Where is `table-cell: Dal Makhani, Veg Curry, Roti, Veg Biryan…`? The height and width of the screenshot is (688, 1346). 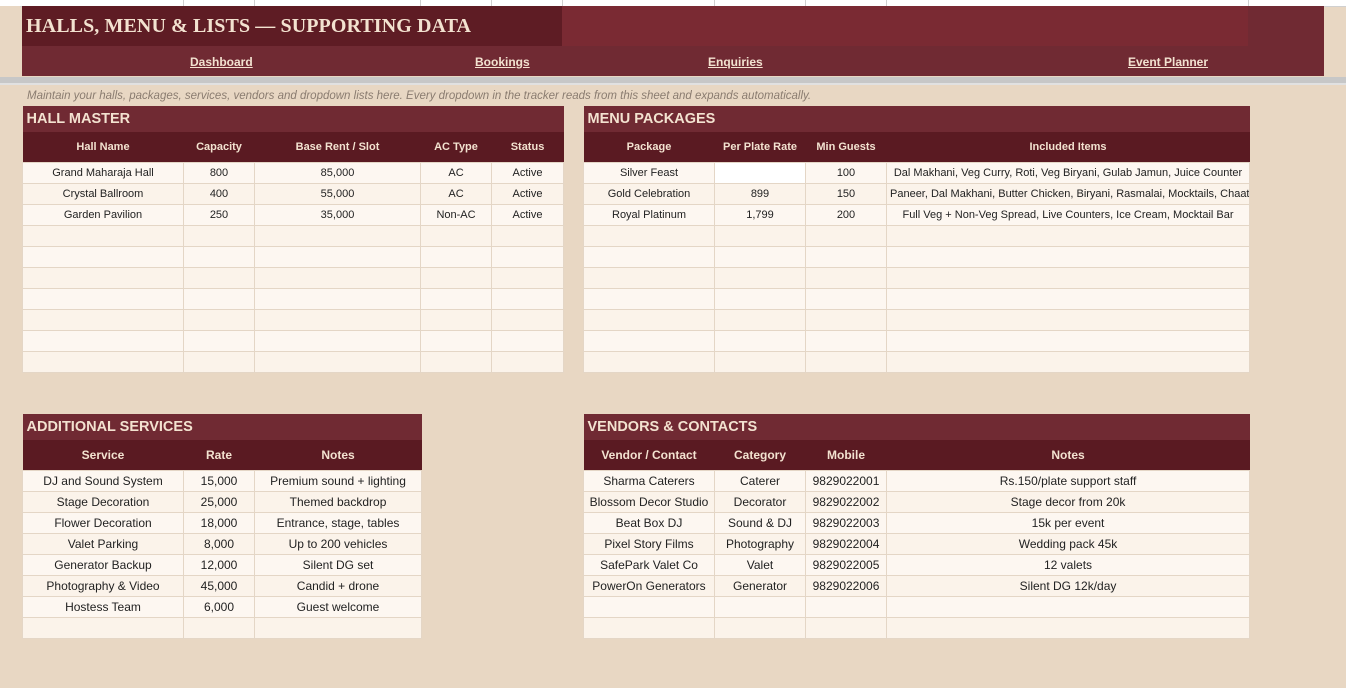 table-cell: Dal Makhani, Veg Curry, Roti, Veg Biryan… is located at coordinates (1068, 173).